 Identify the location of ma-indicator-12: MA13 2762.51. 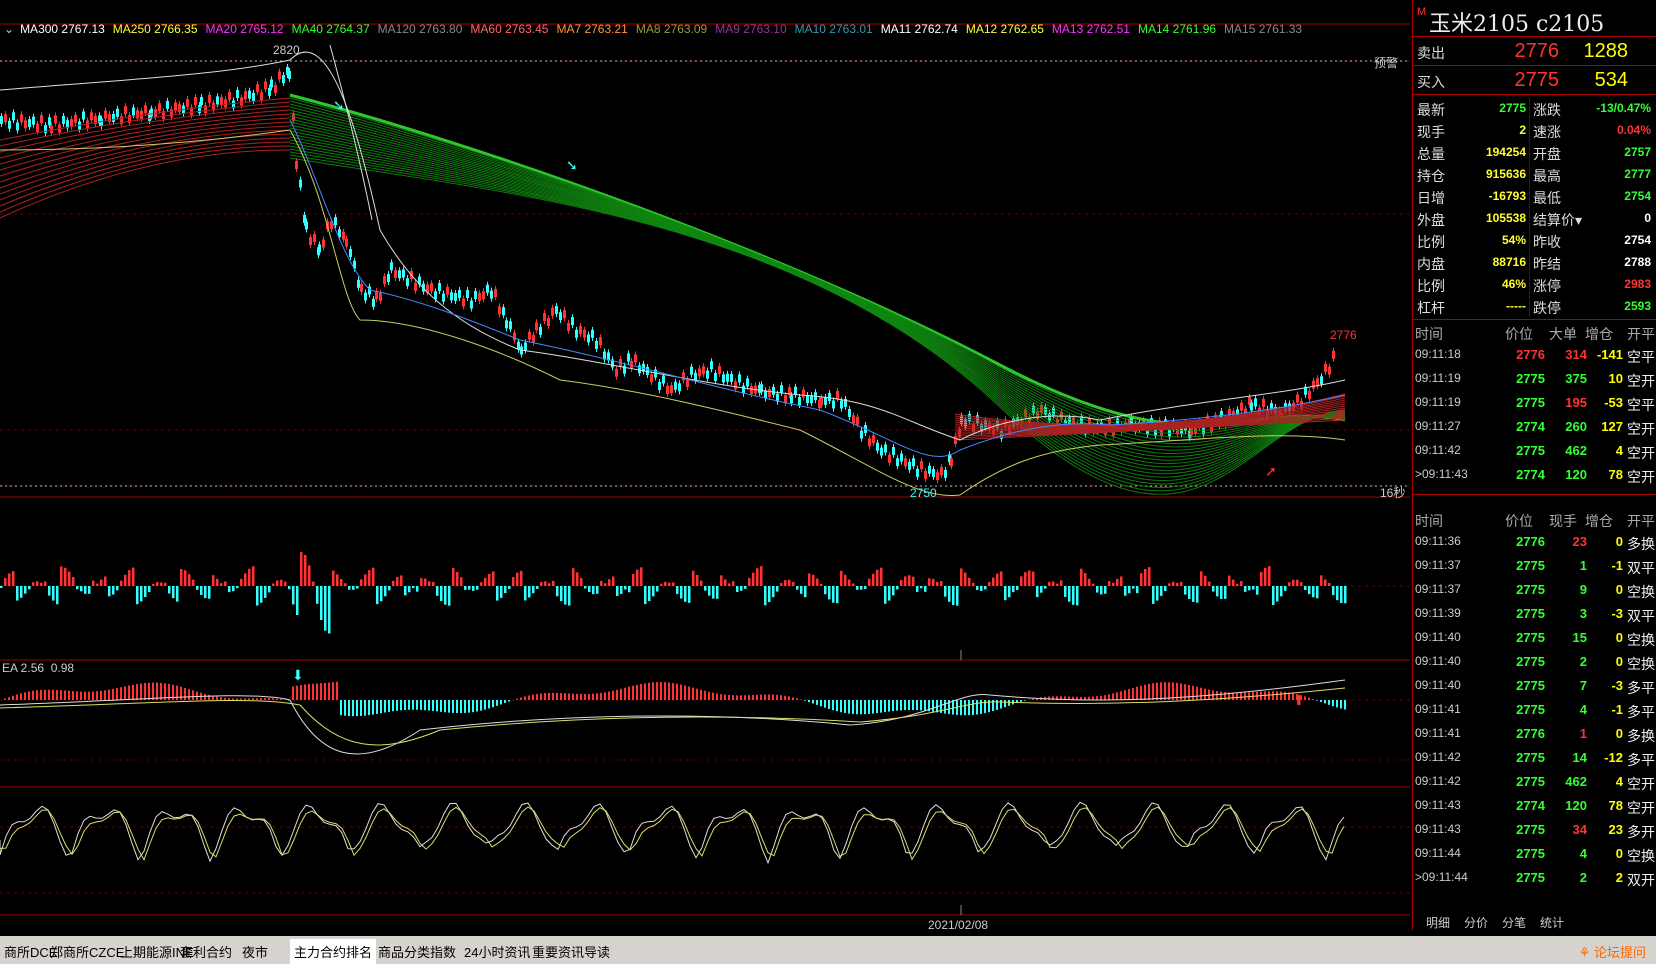
(1091, 29).